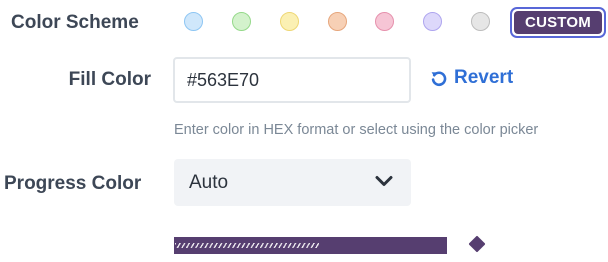  Describe the element at coordinates (289, 21) in the screenshot. I see `swatch-light-yellow` at that location.